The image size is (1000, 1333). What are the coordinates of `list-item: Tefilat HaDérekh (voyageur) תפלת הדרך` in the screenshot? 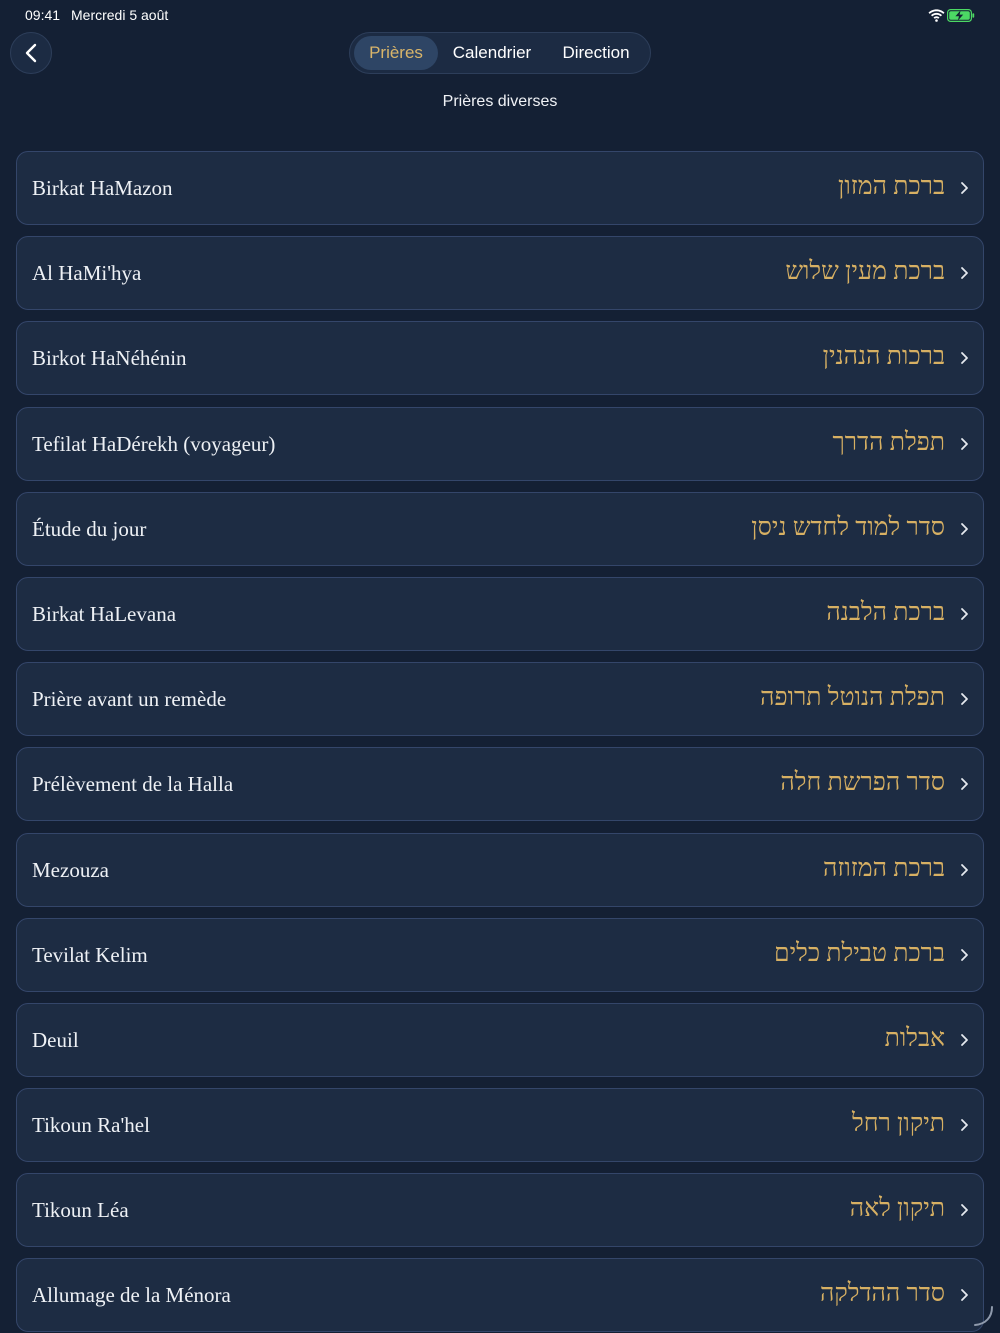 It's located at (500, 443).